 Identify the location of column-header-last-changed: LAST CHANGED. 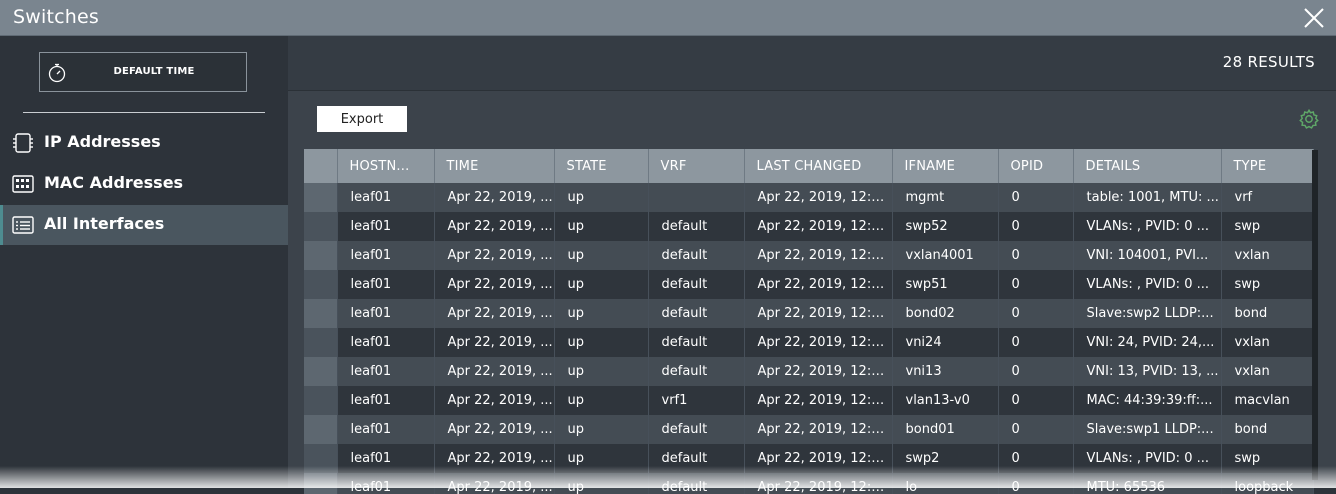
(818, 166).